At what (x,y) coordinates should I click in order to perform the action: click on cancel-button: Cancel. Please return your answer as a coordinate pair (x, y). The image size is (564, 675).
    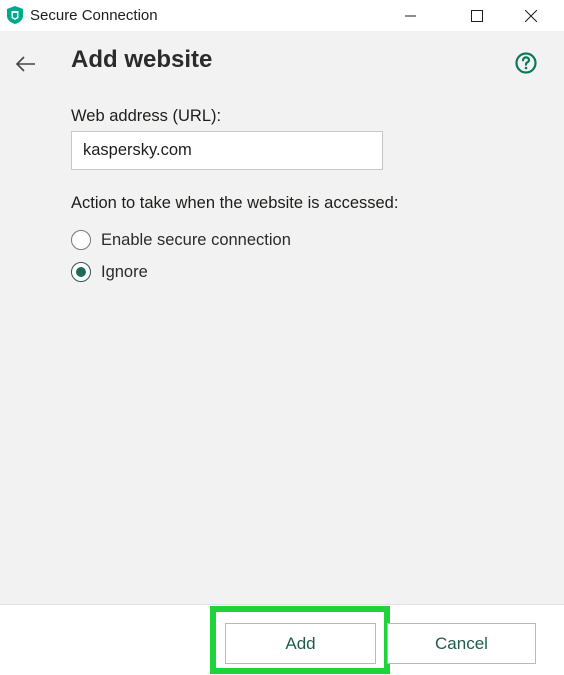
    Looking at the image, I should click on (461, 643).